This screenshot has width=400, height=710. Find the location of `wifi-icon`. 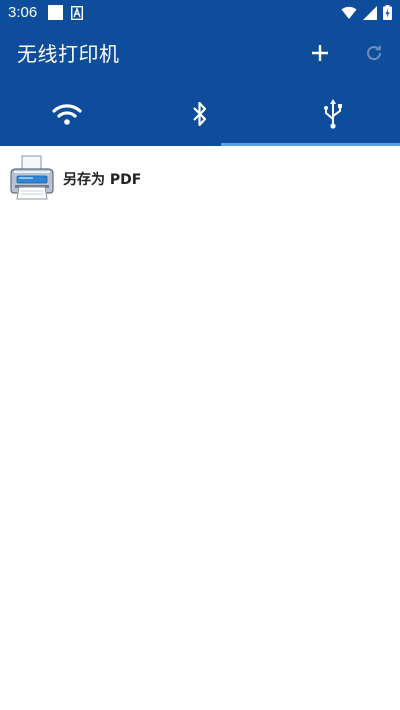

wifi-icon is located at coordinates (66, 114).